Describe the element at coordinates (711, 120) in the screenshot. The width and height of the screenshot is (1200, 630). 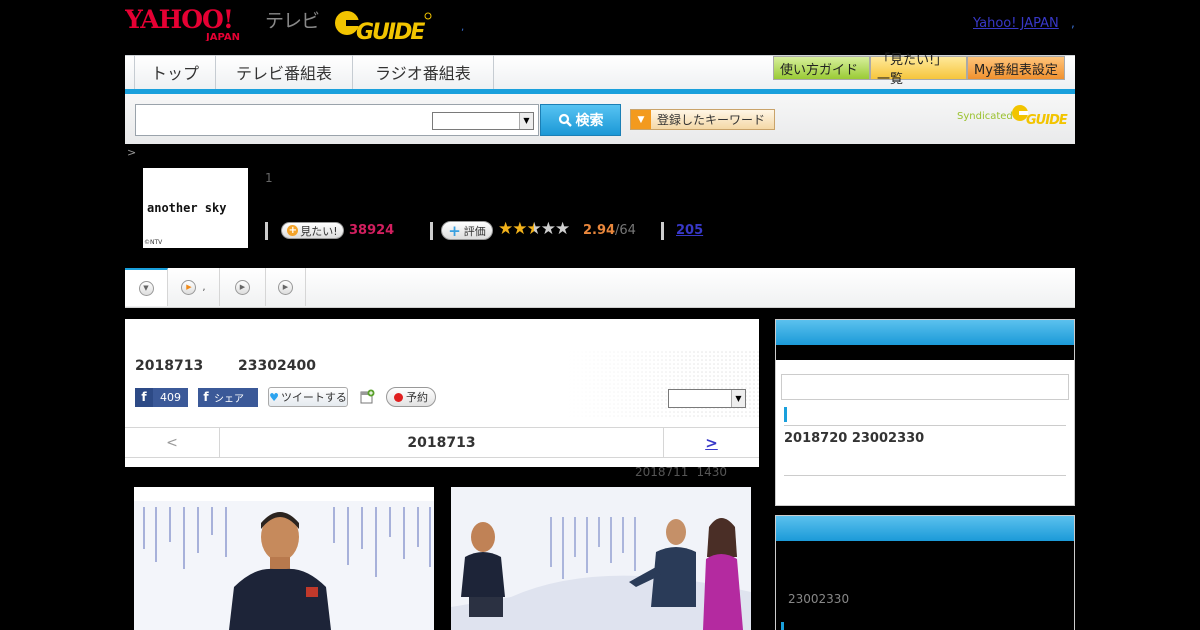
I see `registered-keyword-label: 登録したキーワード` at that location.